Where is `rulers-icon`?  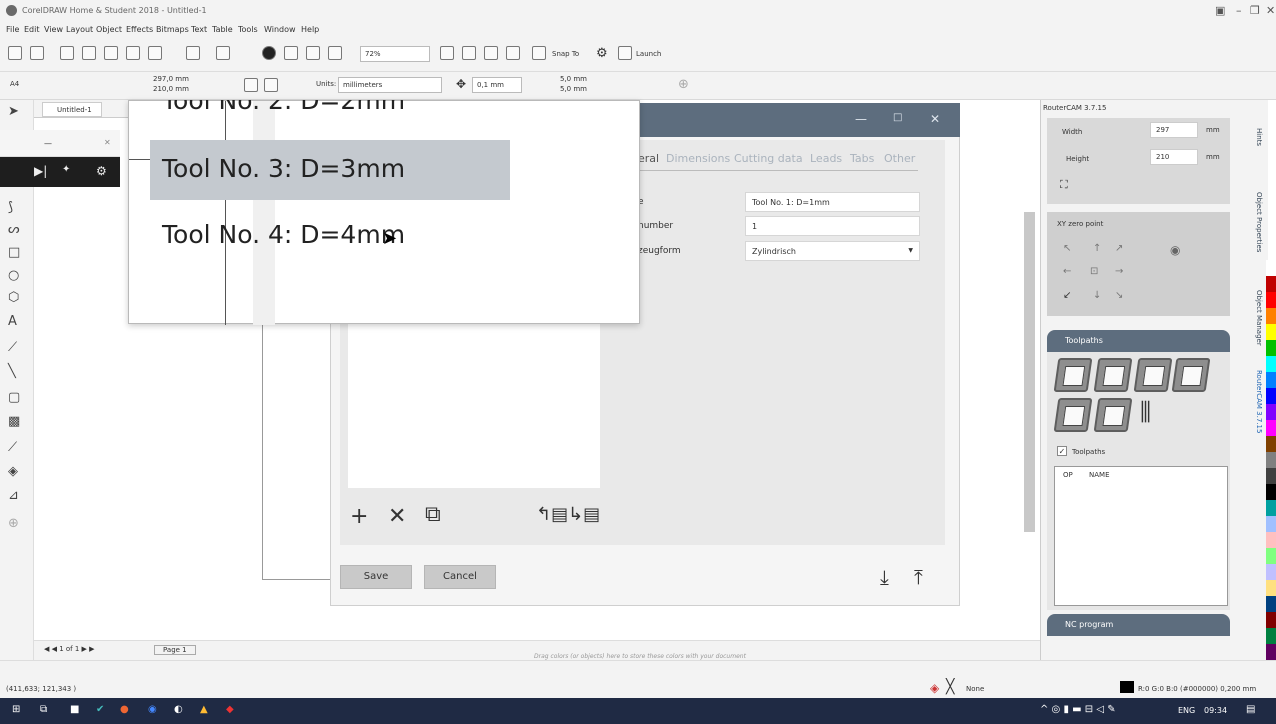 rulers-icon is located at coordinates (469, 53).